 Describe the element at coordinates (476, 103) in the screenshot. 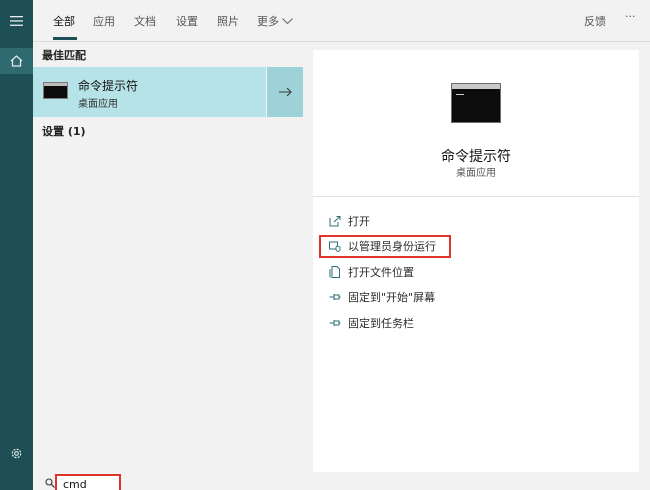

I see `command-prompt-large-icon` at that location.